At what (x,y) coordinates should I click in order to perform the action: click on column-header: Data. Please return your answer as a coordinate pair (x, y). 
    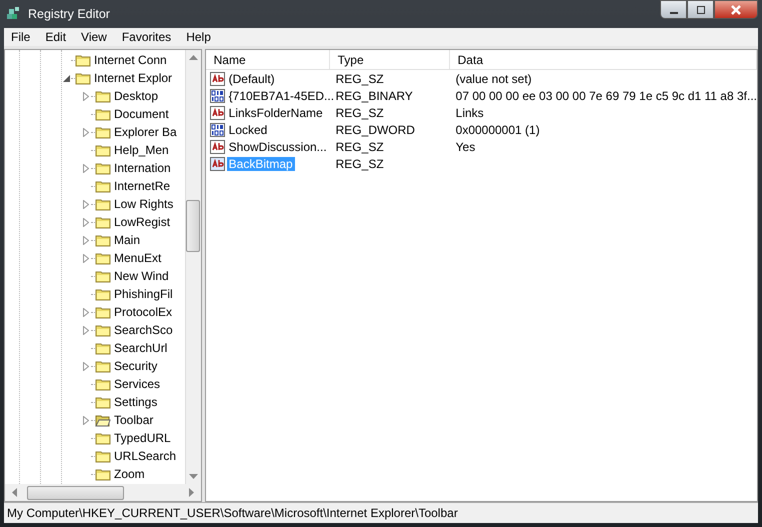
    Looking at the image, I should click on (603, 59).